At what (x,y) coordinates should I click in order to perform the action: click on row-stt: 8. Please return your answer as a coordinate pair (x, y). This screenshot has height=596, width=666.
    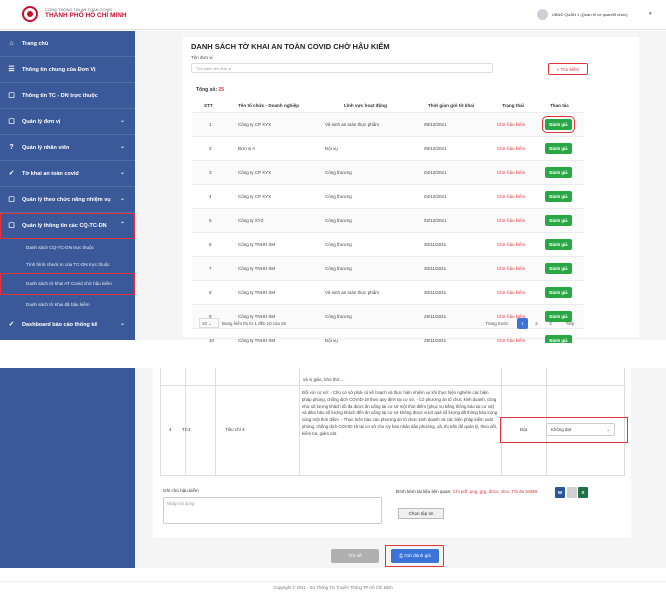
    Looking at the image, I should click on (210, 292).